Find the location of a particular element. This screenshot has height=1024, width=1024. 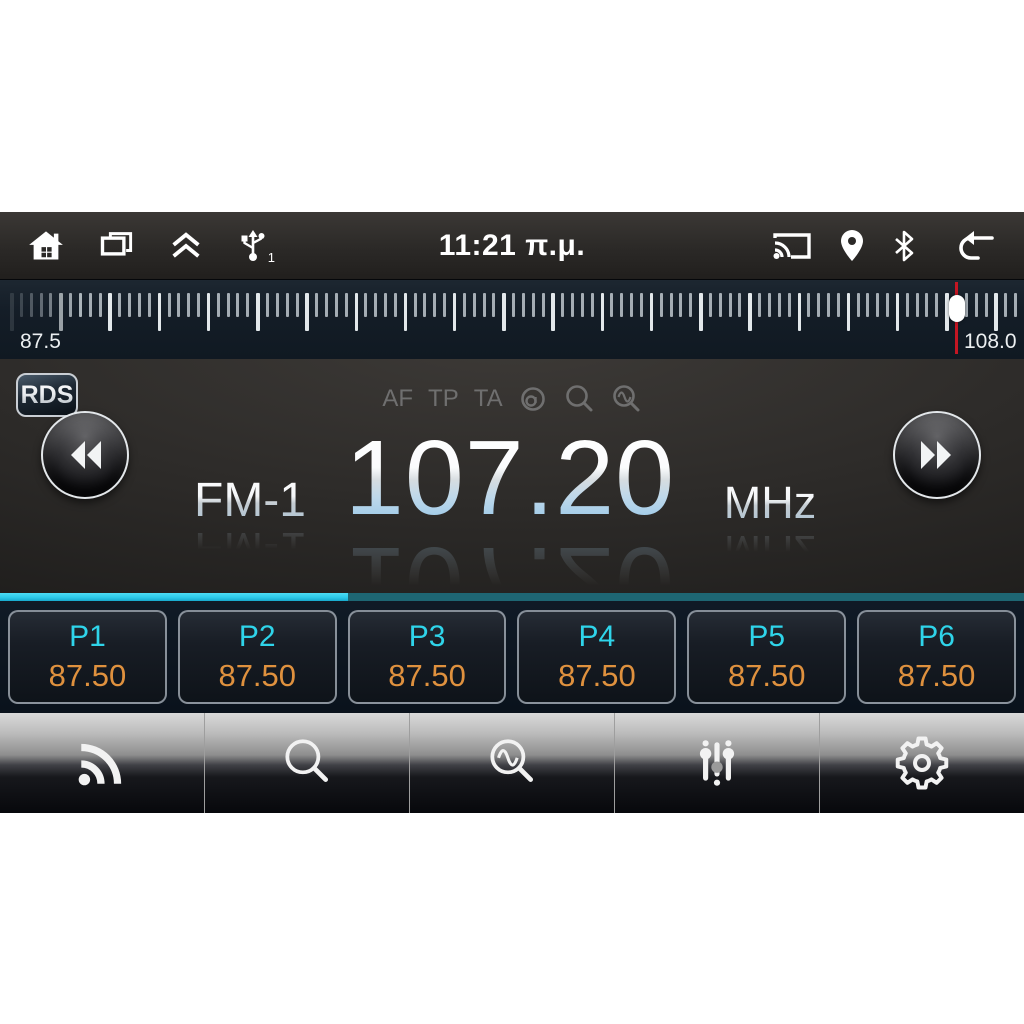

preset-button-5: P5 87.50 is located at coordinates (767, 657).